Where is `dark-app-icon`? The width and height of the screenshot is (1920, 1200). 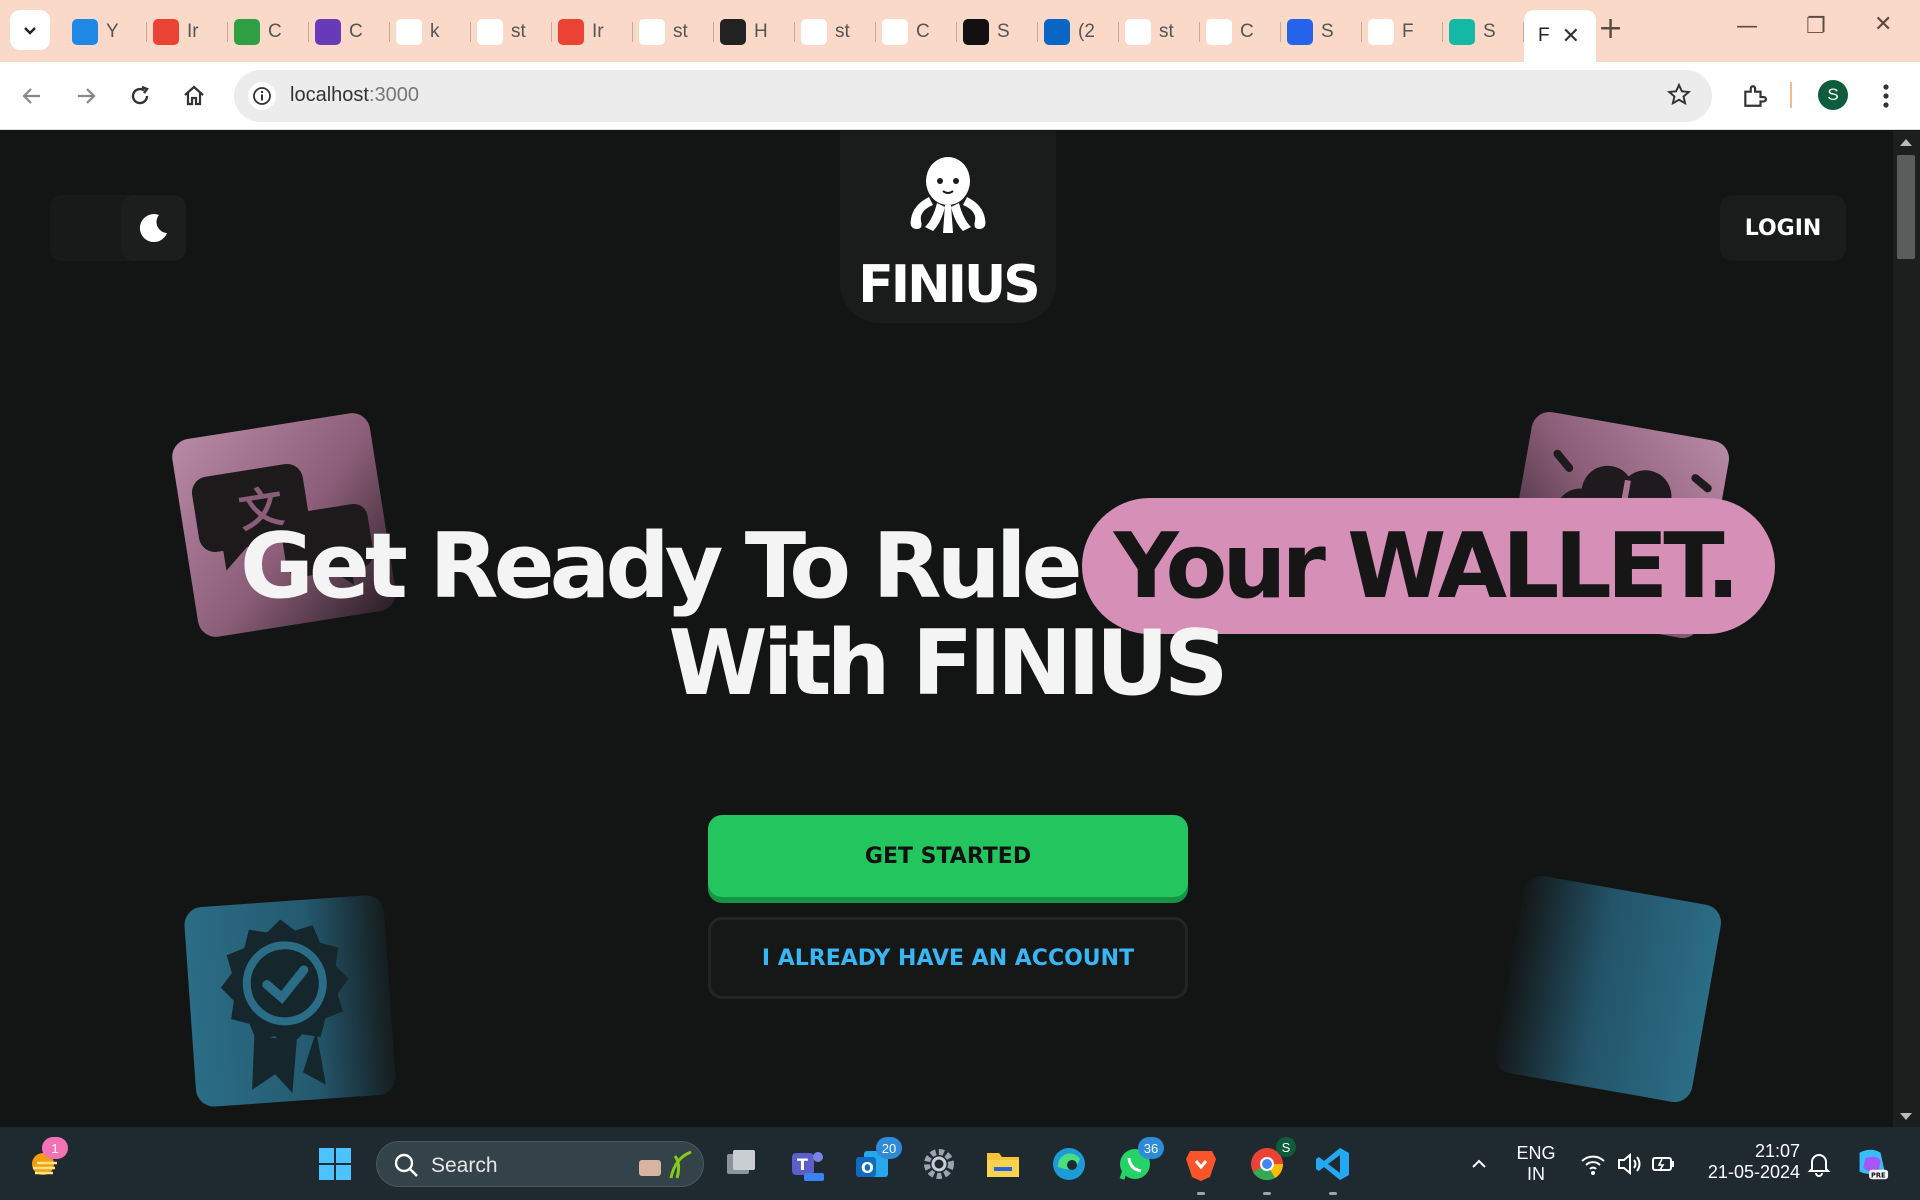 dark-app-icon is located at coordinates (733, 32).